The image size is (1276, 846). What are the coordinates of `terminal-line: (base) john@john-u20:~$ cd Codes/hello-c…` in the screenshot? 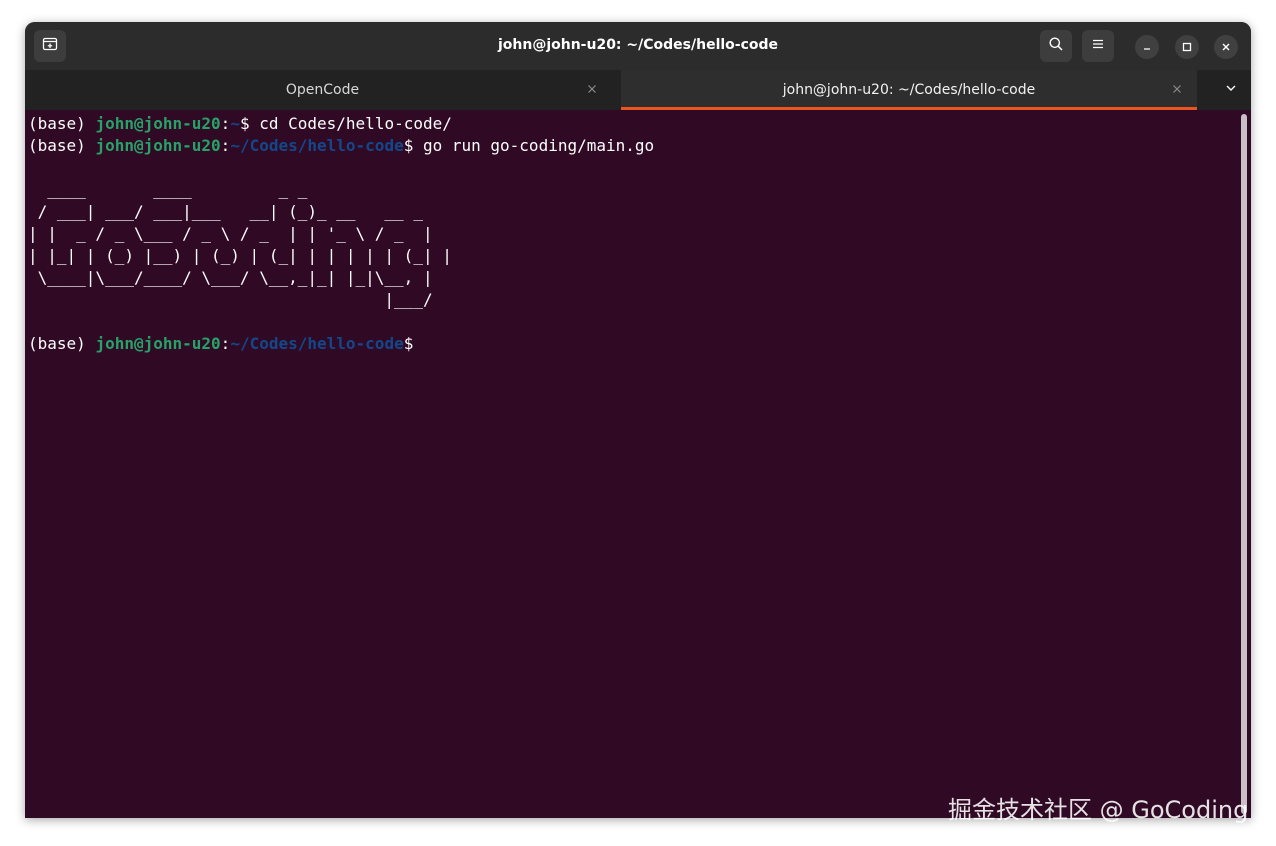 It's located at (240, 124).